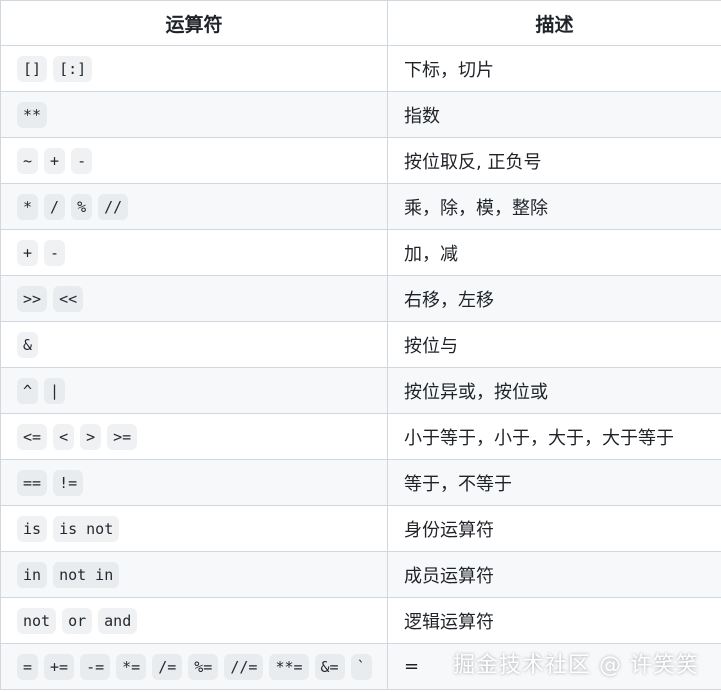 This screenshot has height=693, width=721. Describe the element at coordinates (68, 482) in the screenshot. I see `operator-code: !=` at that location.